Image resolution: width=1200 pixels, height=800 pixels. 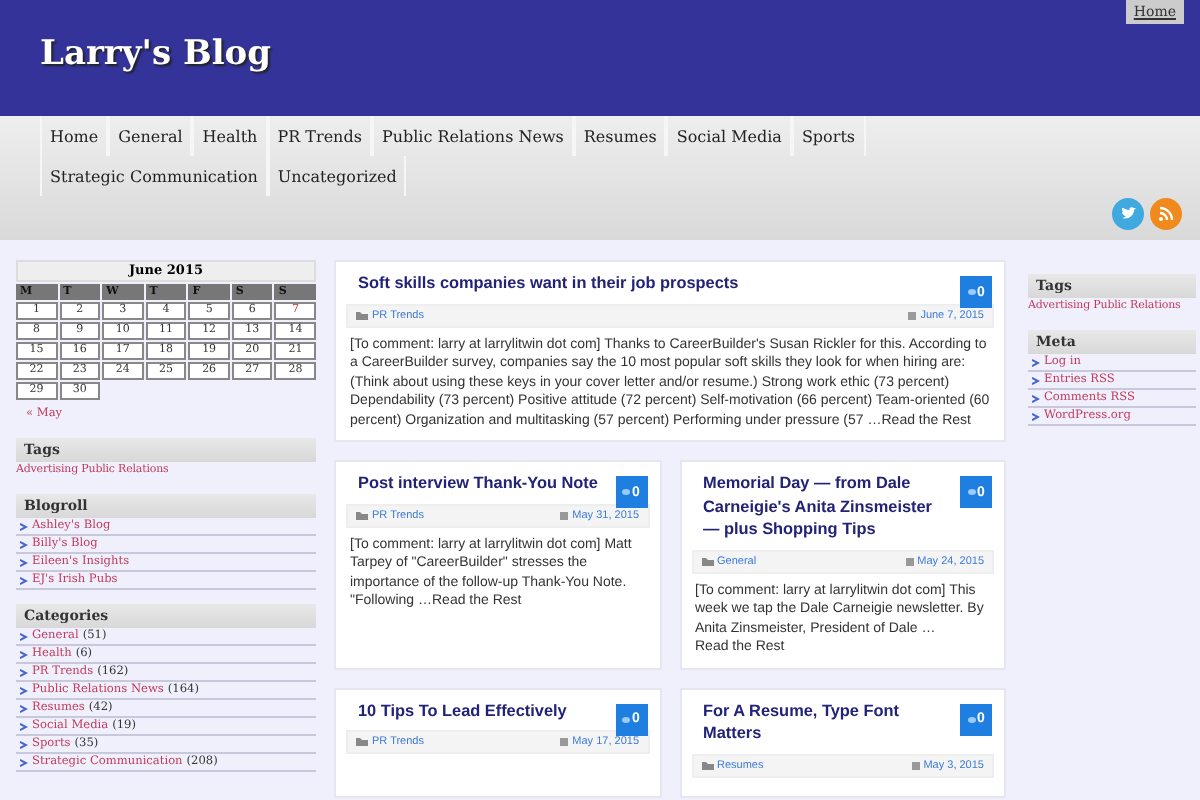 I want to click on nav-item: Home, so click(x=74, y=136).